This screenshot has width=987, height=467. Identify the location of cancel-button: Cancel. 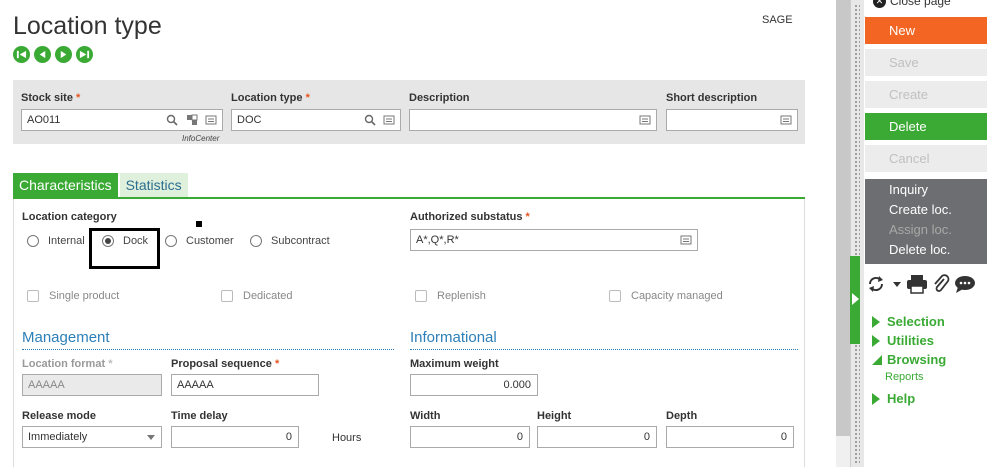
(926, 158).